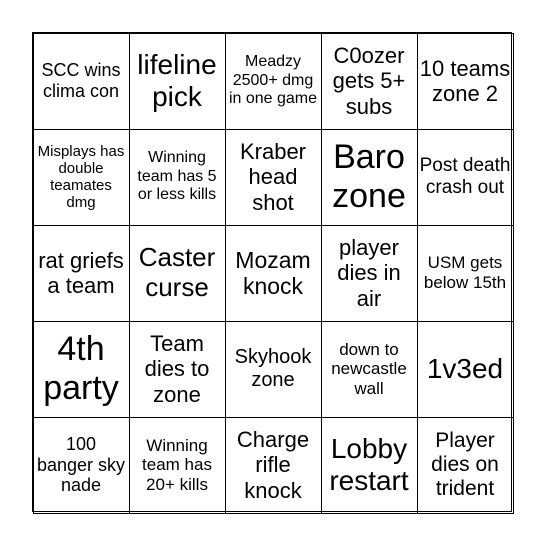 The width and height of the screenshot is (544, 544). I want to click on bingo-cell: Lobby restart, so click(369, 465).